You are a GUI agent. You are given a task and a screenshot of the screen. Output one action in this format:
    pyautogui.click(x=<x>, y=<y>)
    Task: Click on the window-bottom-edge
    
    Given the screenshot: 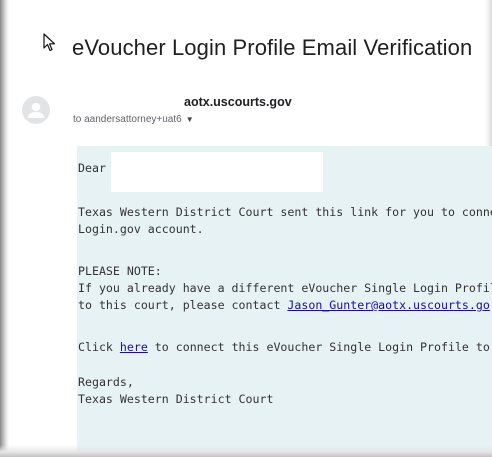 What is the action you would take?
    pyautogui.click(x=246, y=451)
    